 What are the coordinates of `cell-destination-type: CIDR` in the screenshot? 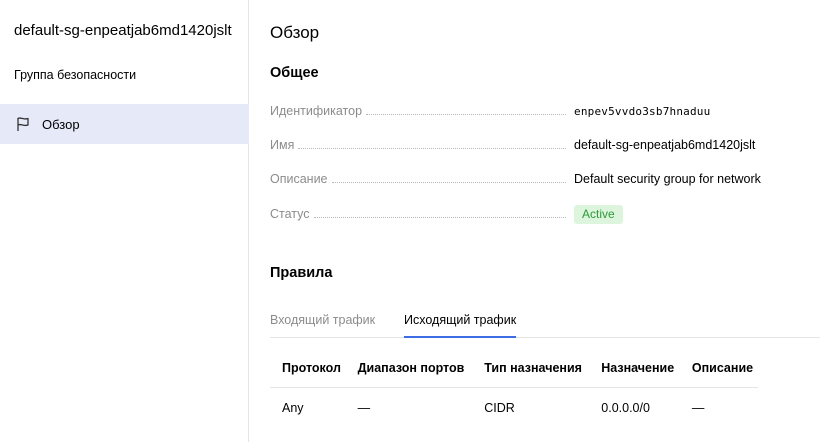 It's located at (499, 407).